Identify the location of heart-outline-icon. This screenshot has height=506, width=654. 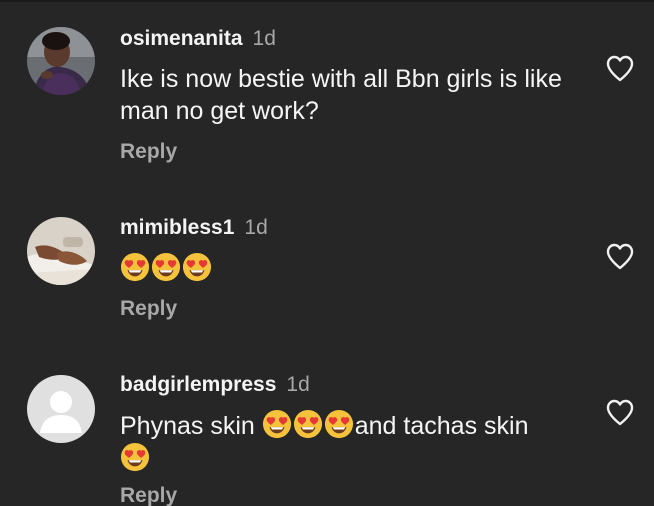
(620, 412).